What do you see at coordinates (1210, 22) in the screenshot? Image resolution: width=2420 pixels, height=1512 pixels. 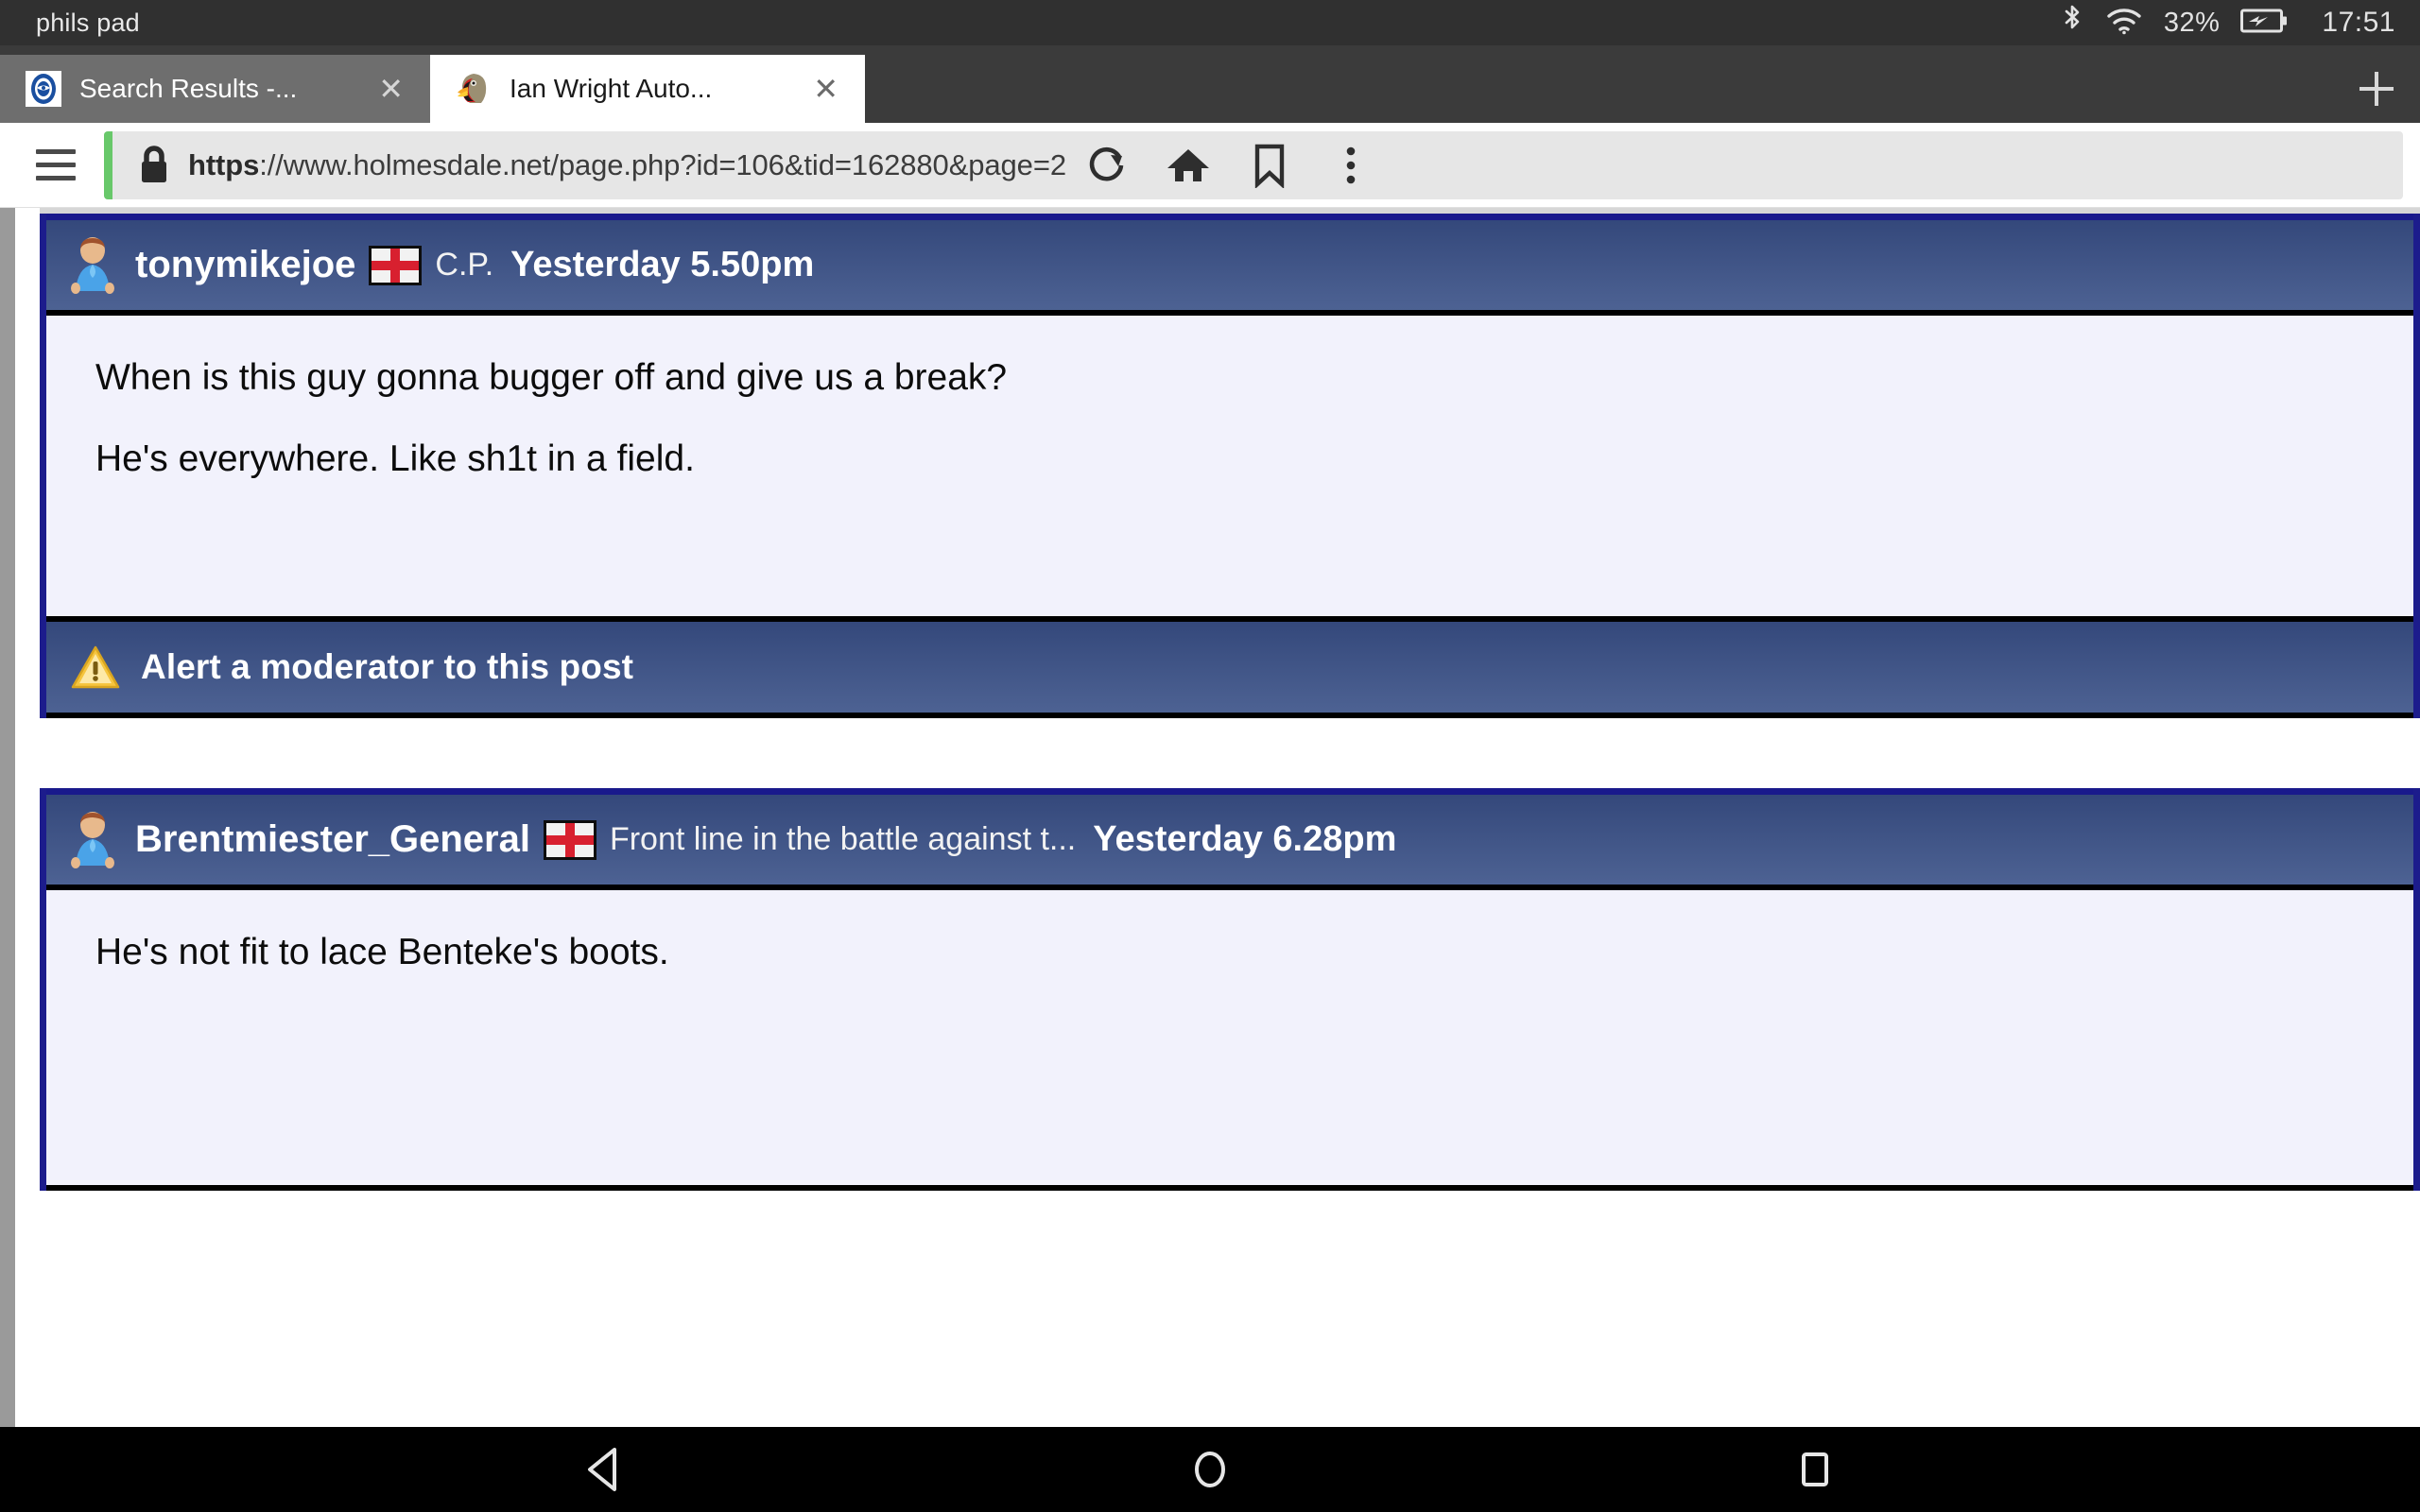 I see `android-status-bar: phils pad 32% 17:51` at bounding box center [1210, 22].